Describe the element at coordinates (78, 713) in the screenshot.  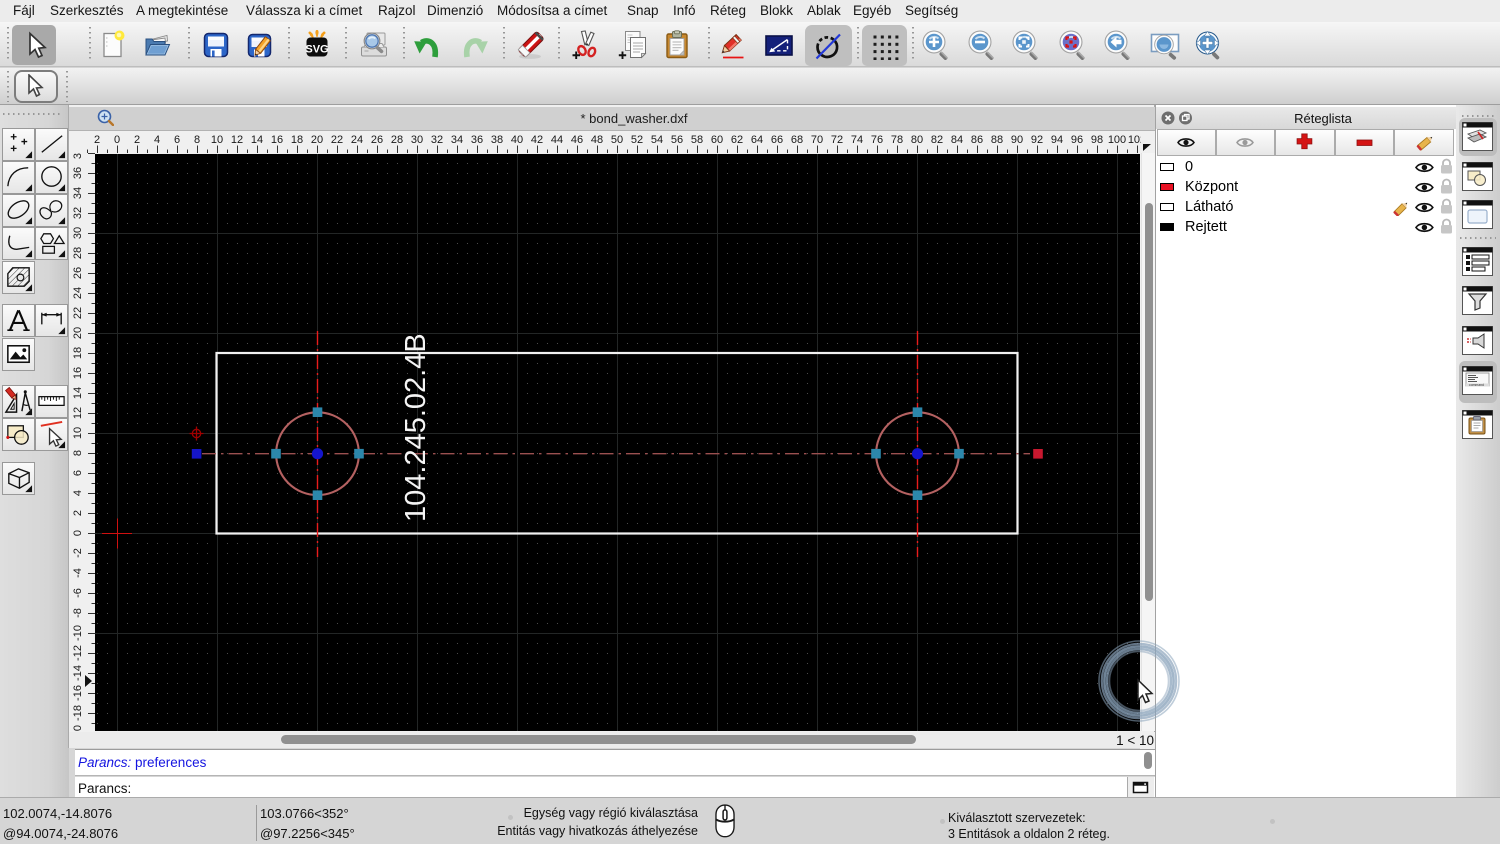
I see `svg-text: -18` at that location.